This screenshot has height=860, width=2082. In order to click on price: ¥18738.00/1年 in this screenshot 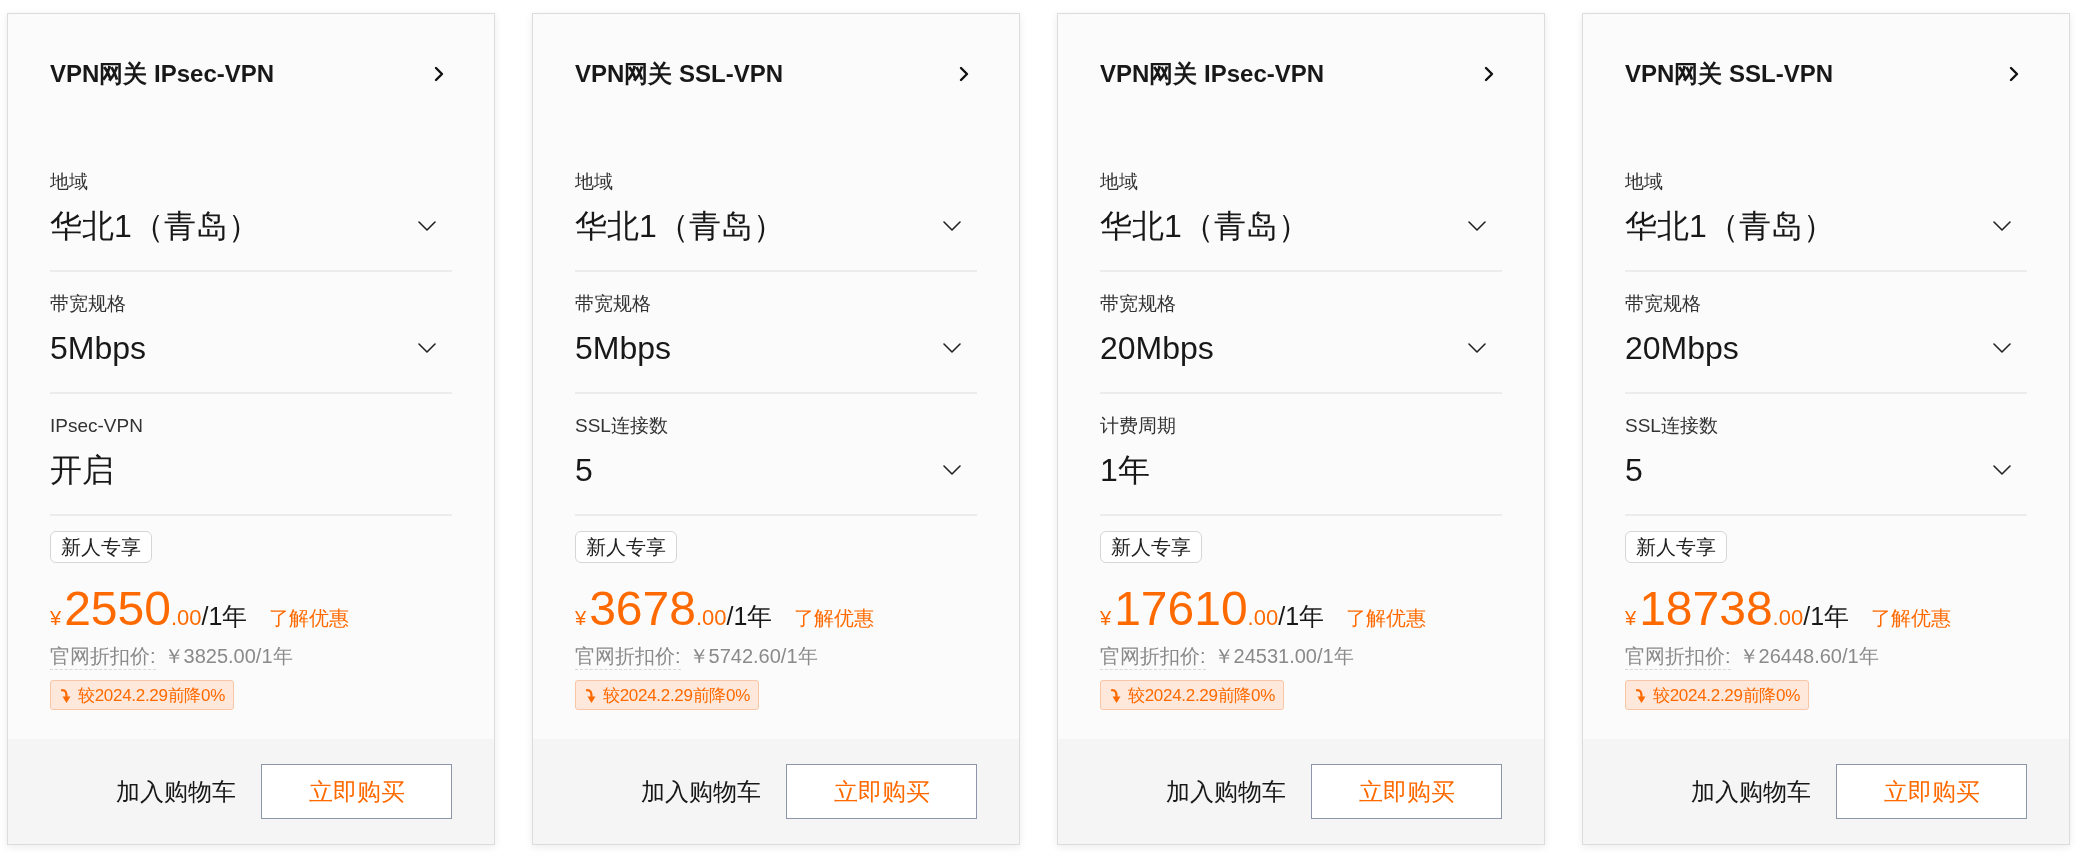, I will do `click(1737, 610)`.